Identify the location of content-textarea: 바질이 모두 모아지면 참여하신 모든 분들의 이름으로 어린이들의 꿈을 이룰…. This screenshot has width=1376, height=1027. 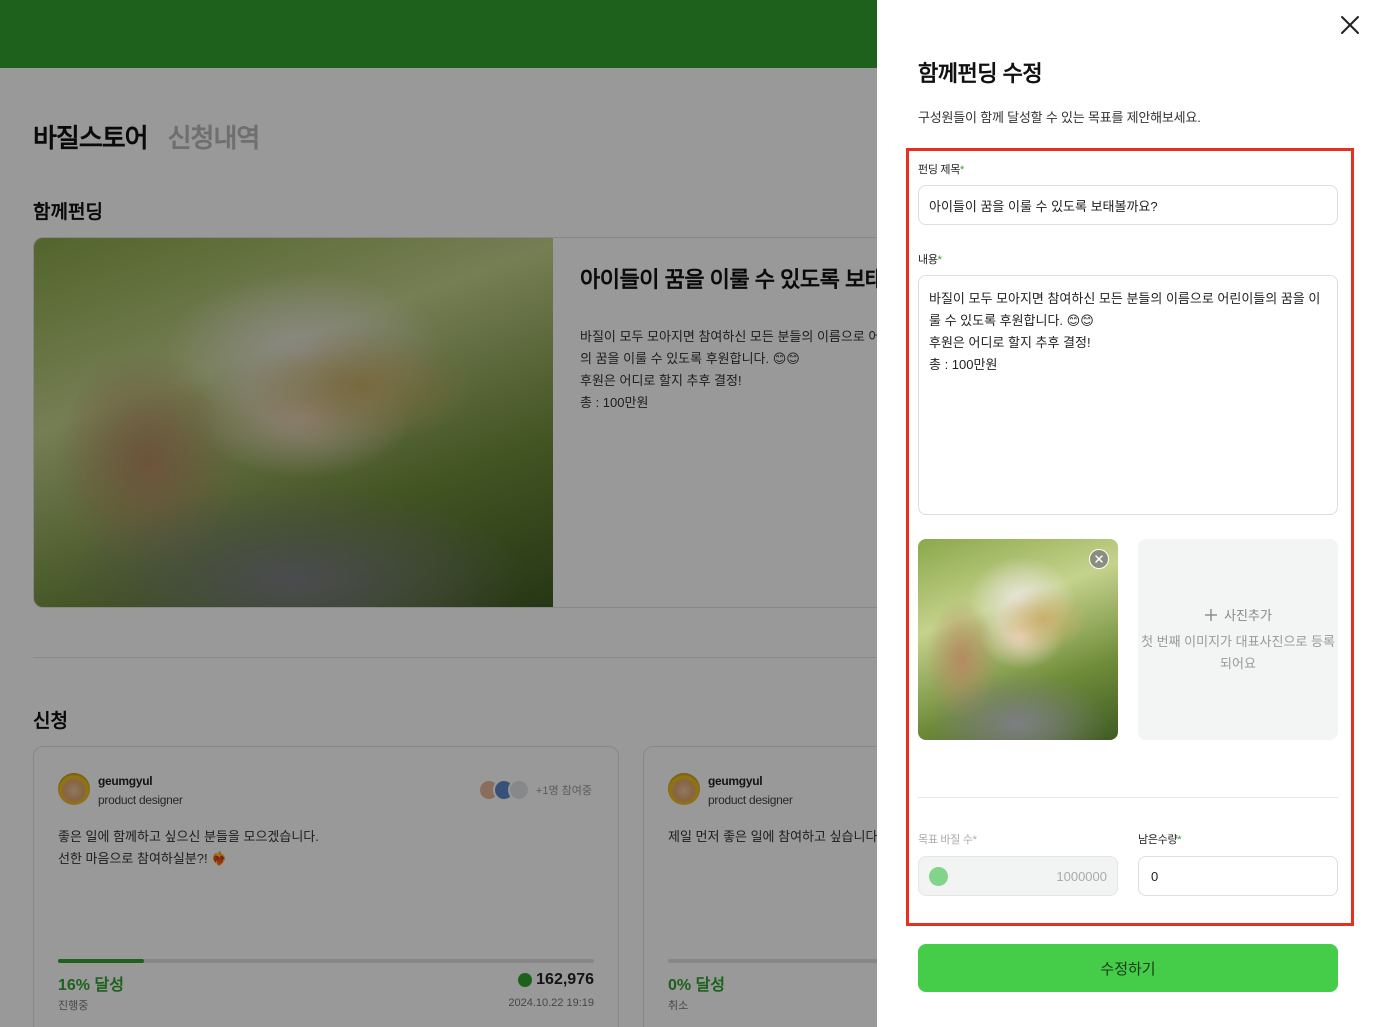
(1128, 395).